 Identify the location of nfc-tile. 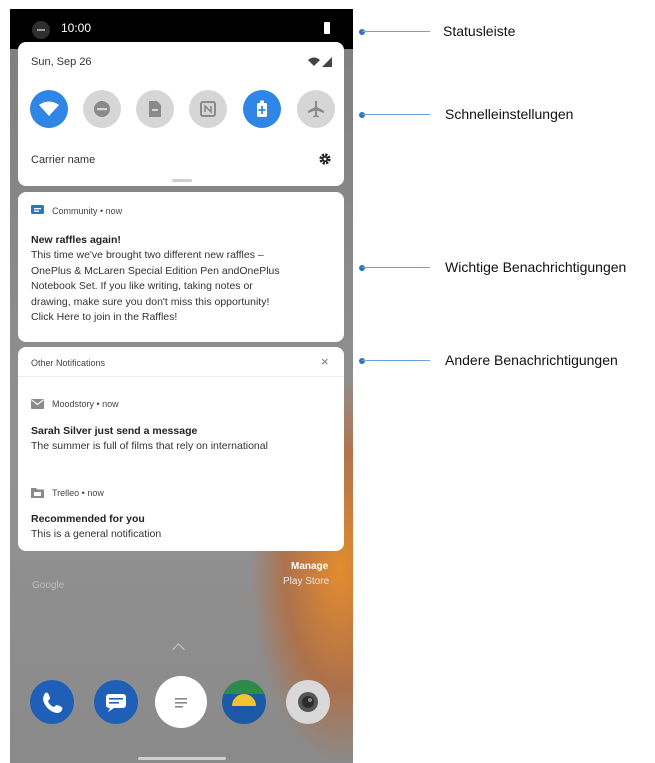
(208, 109).